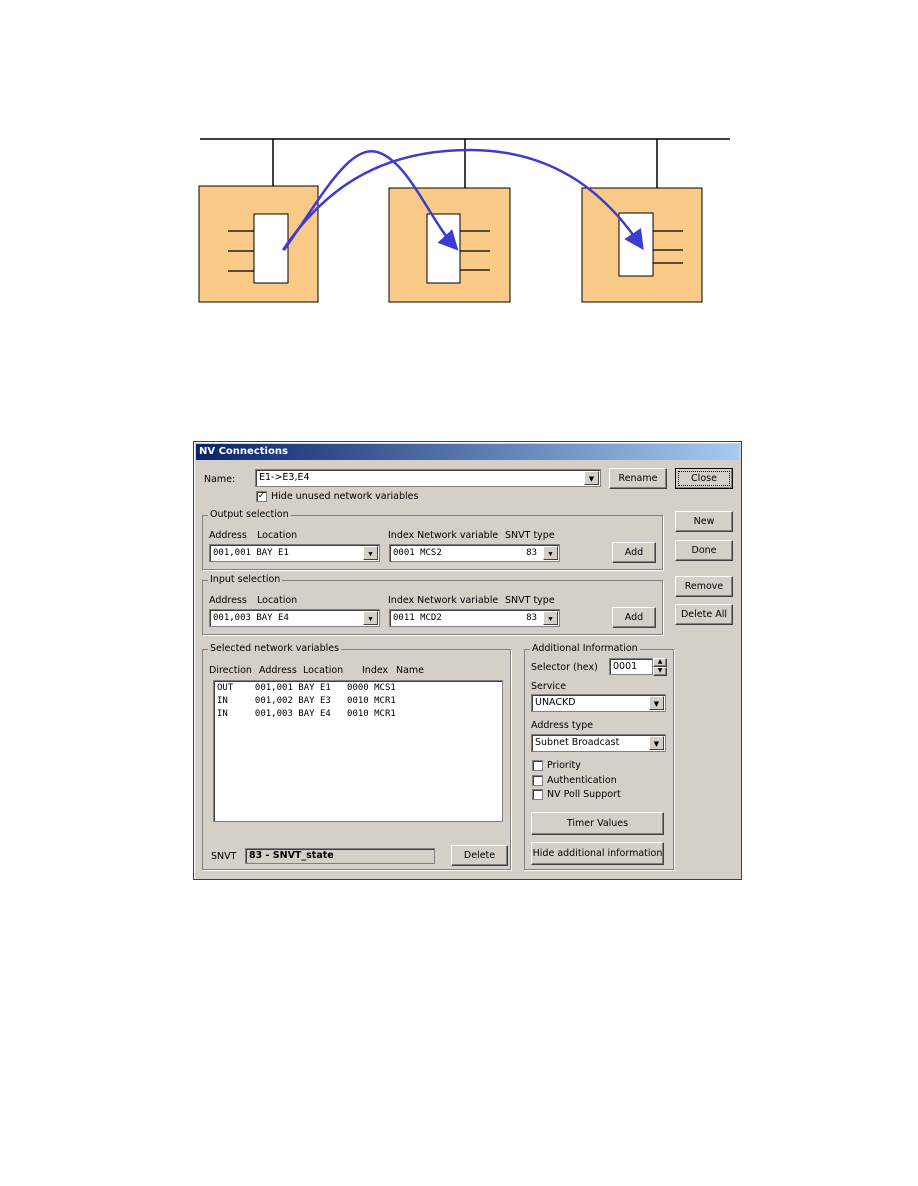  I want to click on dialog-title: NV Connections, so click(467, 452).